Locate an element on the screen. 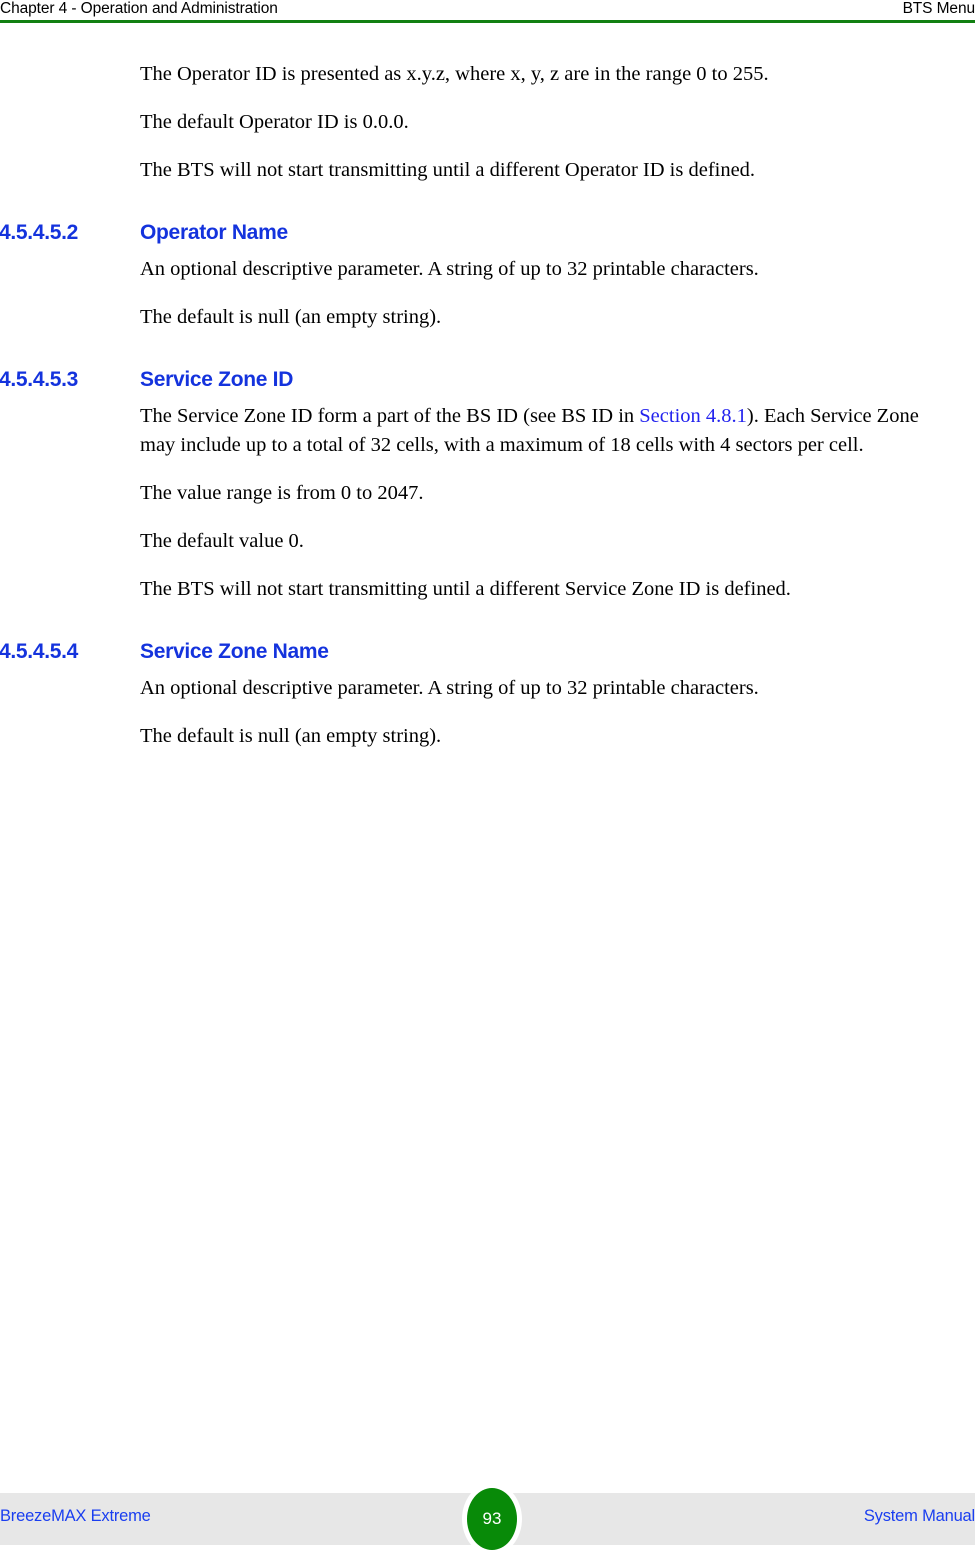 The height and width of the screenshot is (1555, 975). section-heading-service-zone-name: 4.5.4.5.4 Service Zone Name is located at coordinates (487, 654).